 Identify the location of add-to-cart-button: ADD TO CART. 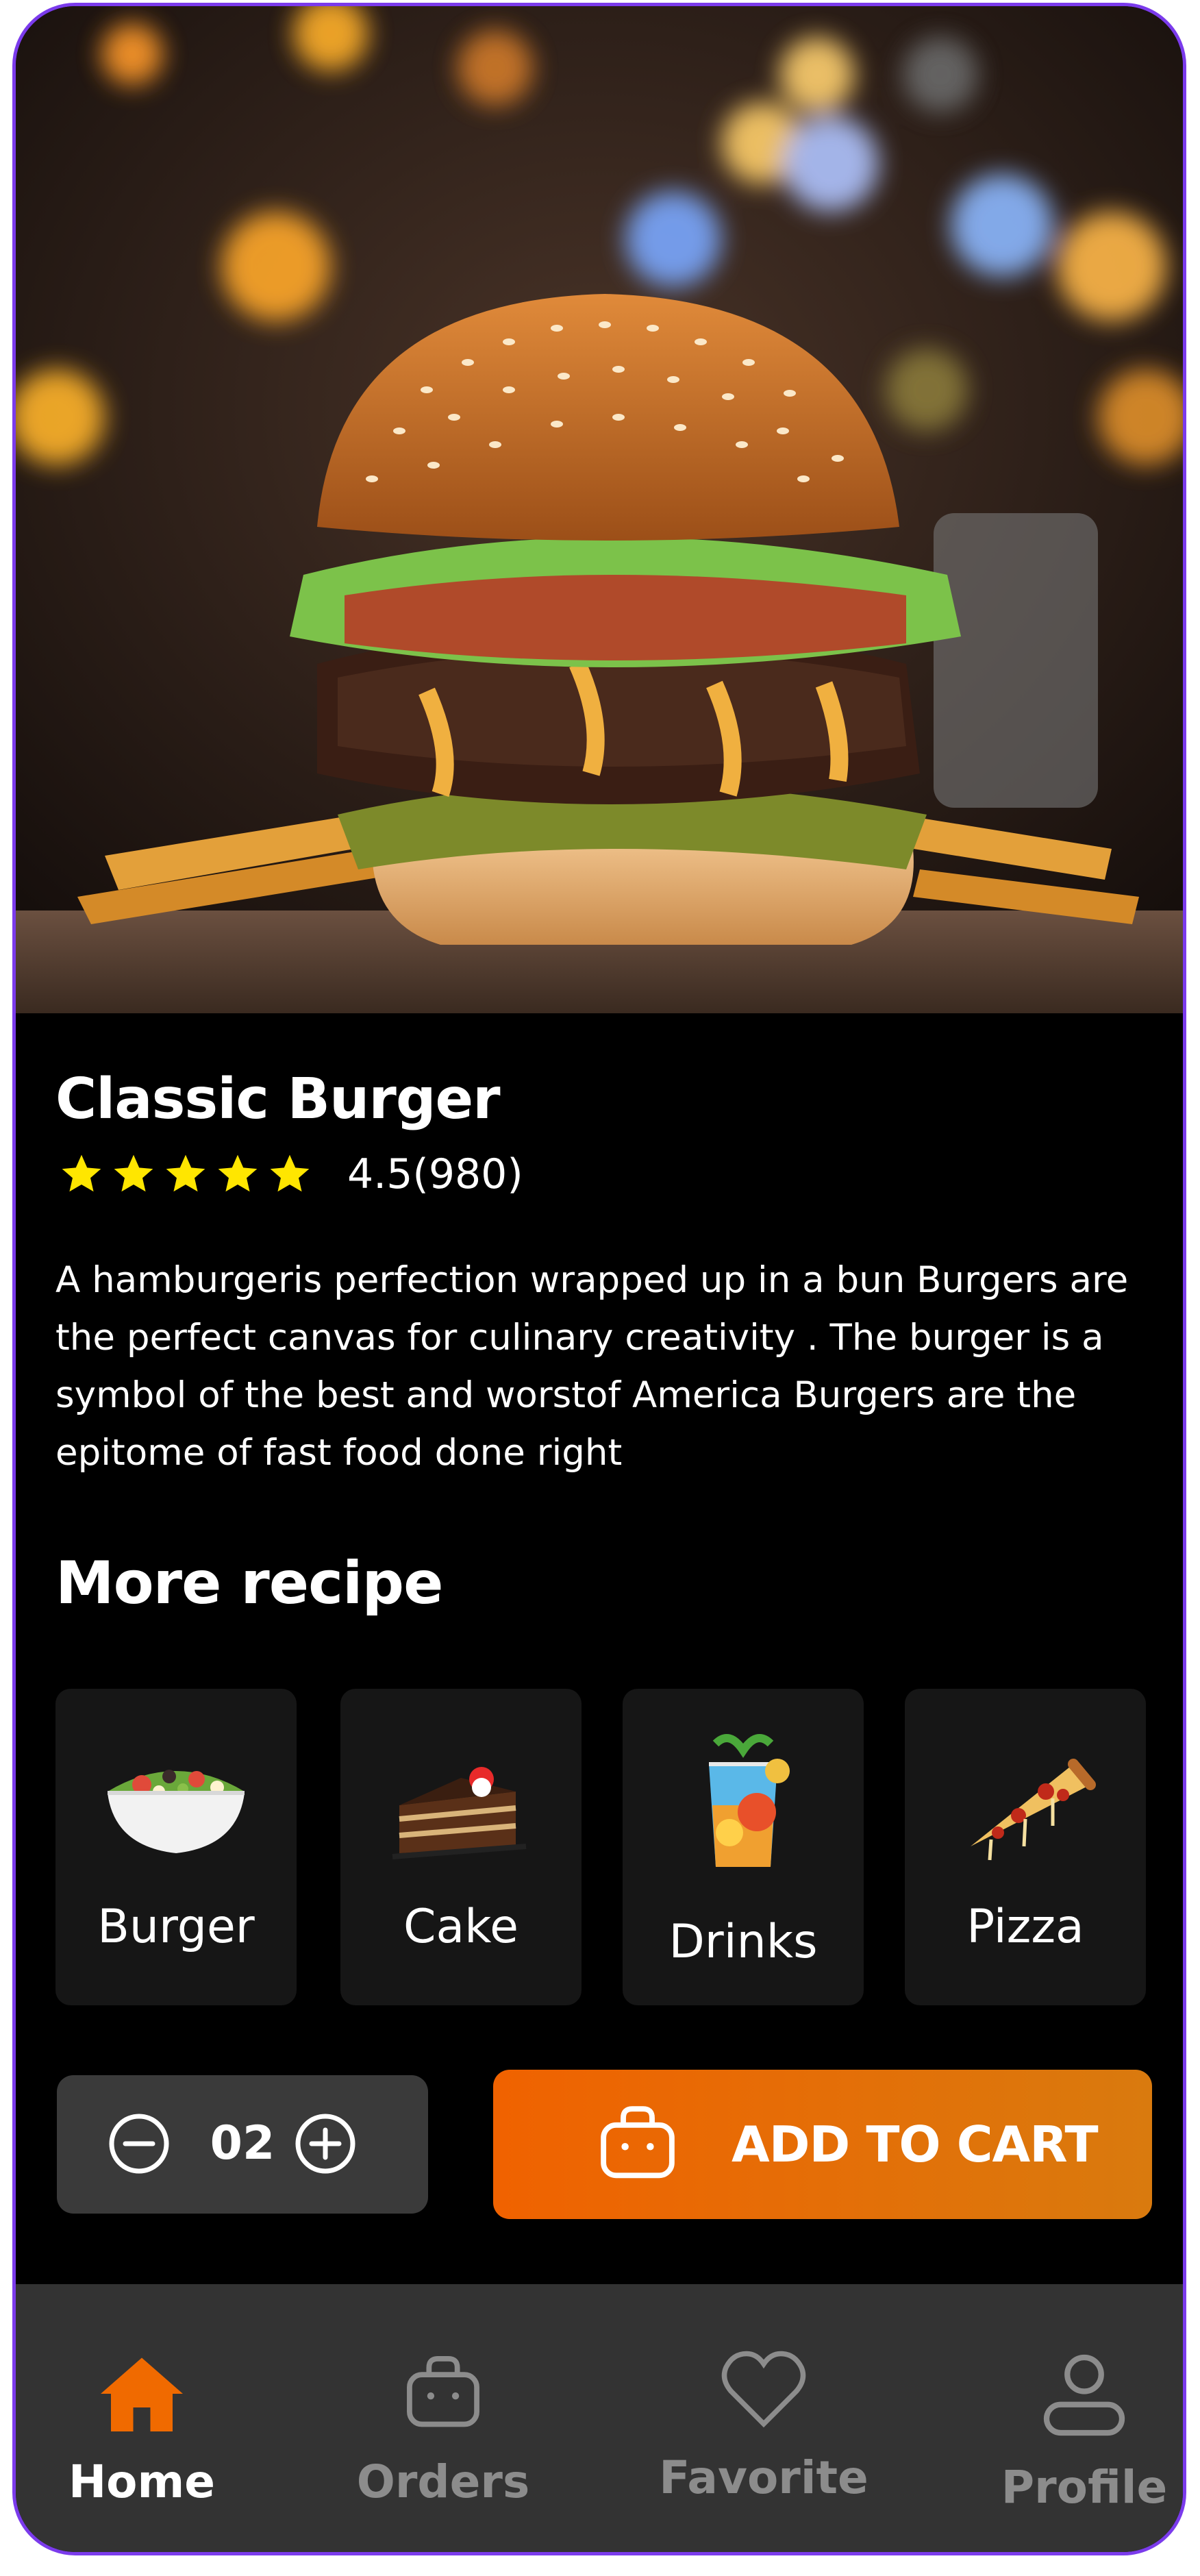
(822, 2144).